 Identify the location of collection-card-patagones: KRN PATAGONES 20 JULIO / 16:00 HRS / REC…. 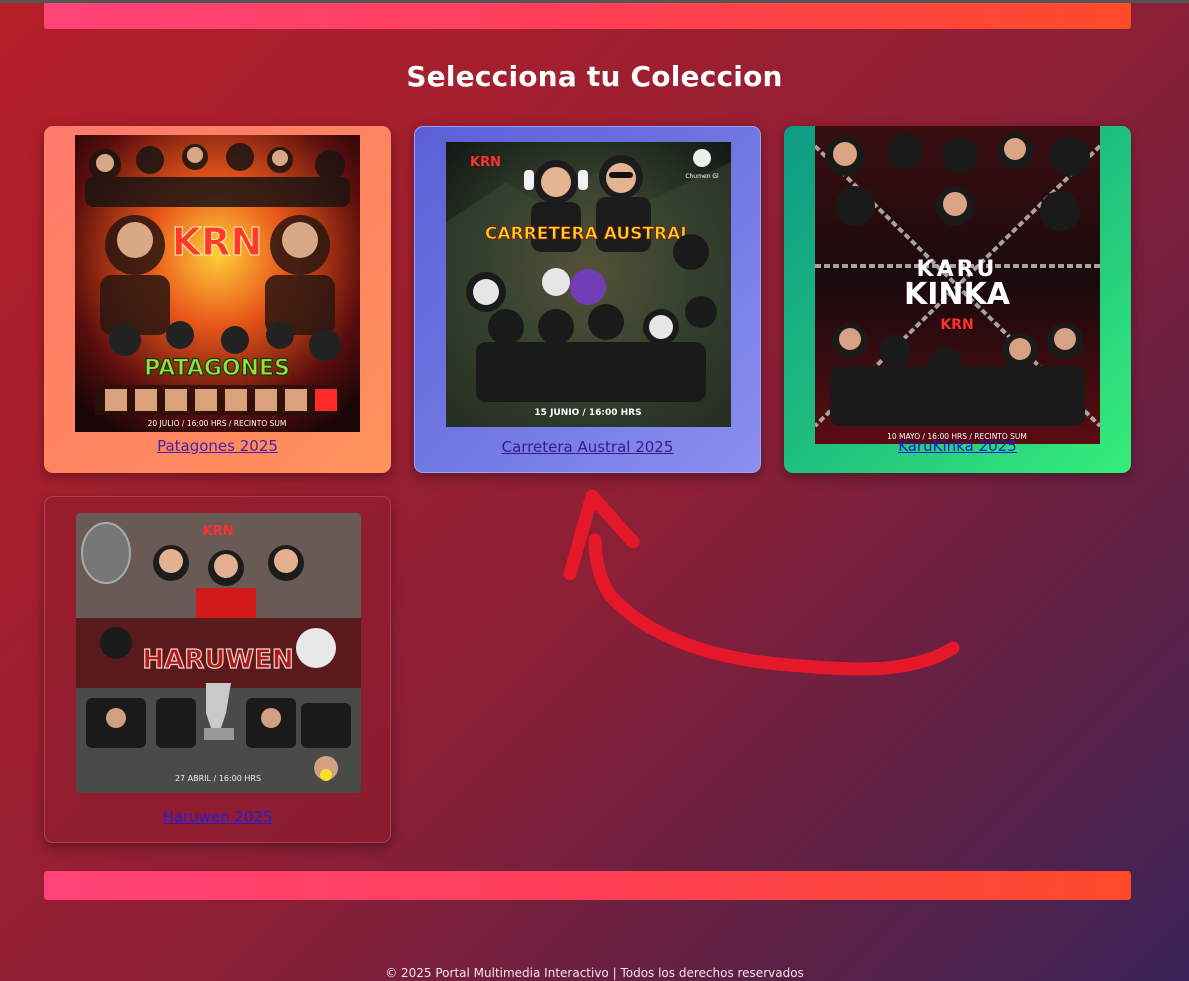
(217, 299).